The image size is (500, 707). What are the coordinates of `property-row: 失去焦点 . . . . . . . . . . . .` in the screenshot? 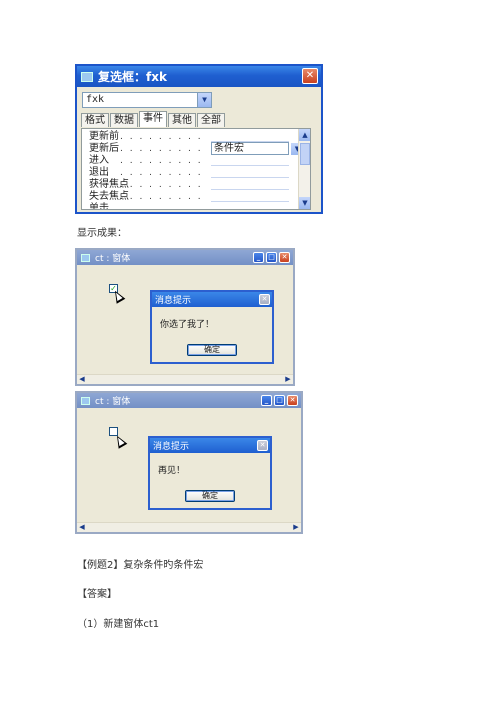 It's located at (191, 197).